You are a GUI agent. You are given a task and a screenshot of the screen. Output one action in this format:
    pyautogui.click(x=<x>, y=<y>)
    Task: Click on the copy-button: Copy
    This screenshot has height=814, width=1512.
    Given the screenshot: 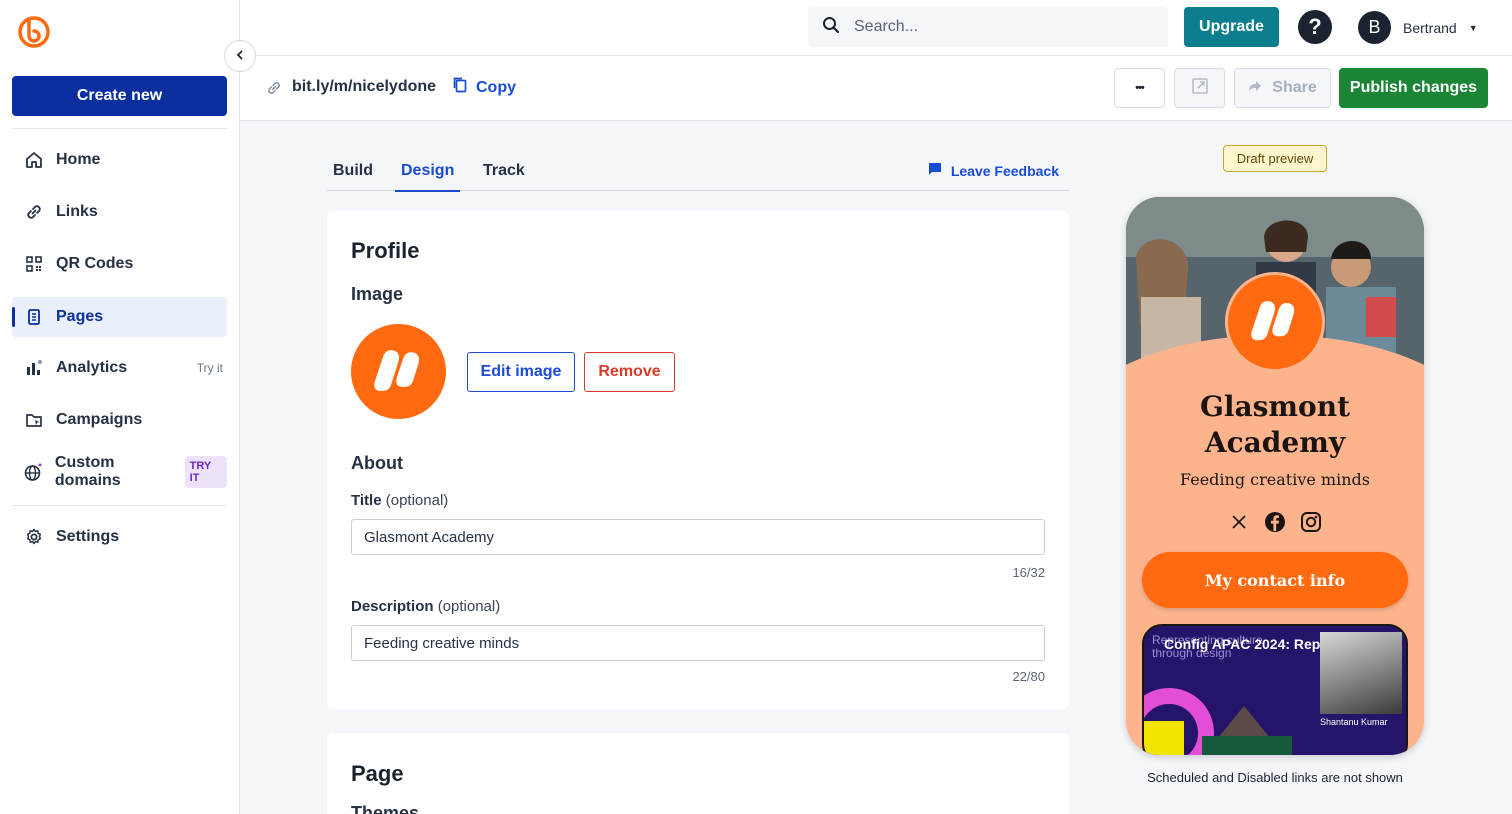 What is the action you would take?
    pyautogui.click(x=484, y=87)
    